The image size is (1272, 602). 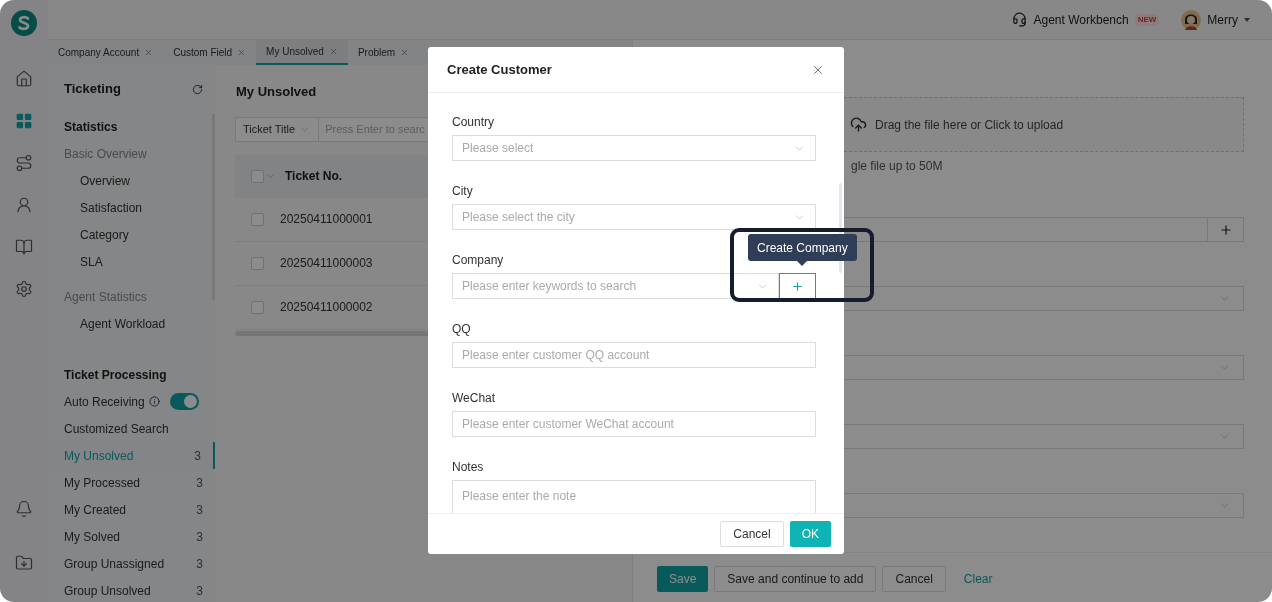 What do you see at coordinates (897, 166) in the screenshot?
I see `upload-hint: gle file up to 50M` at bounding box center [897, 166].